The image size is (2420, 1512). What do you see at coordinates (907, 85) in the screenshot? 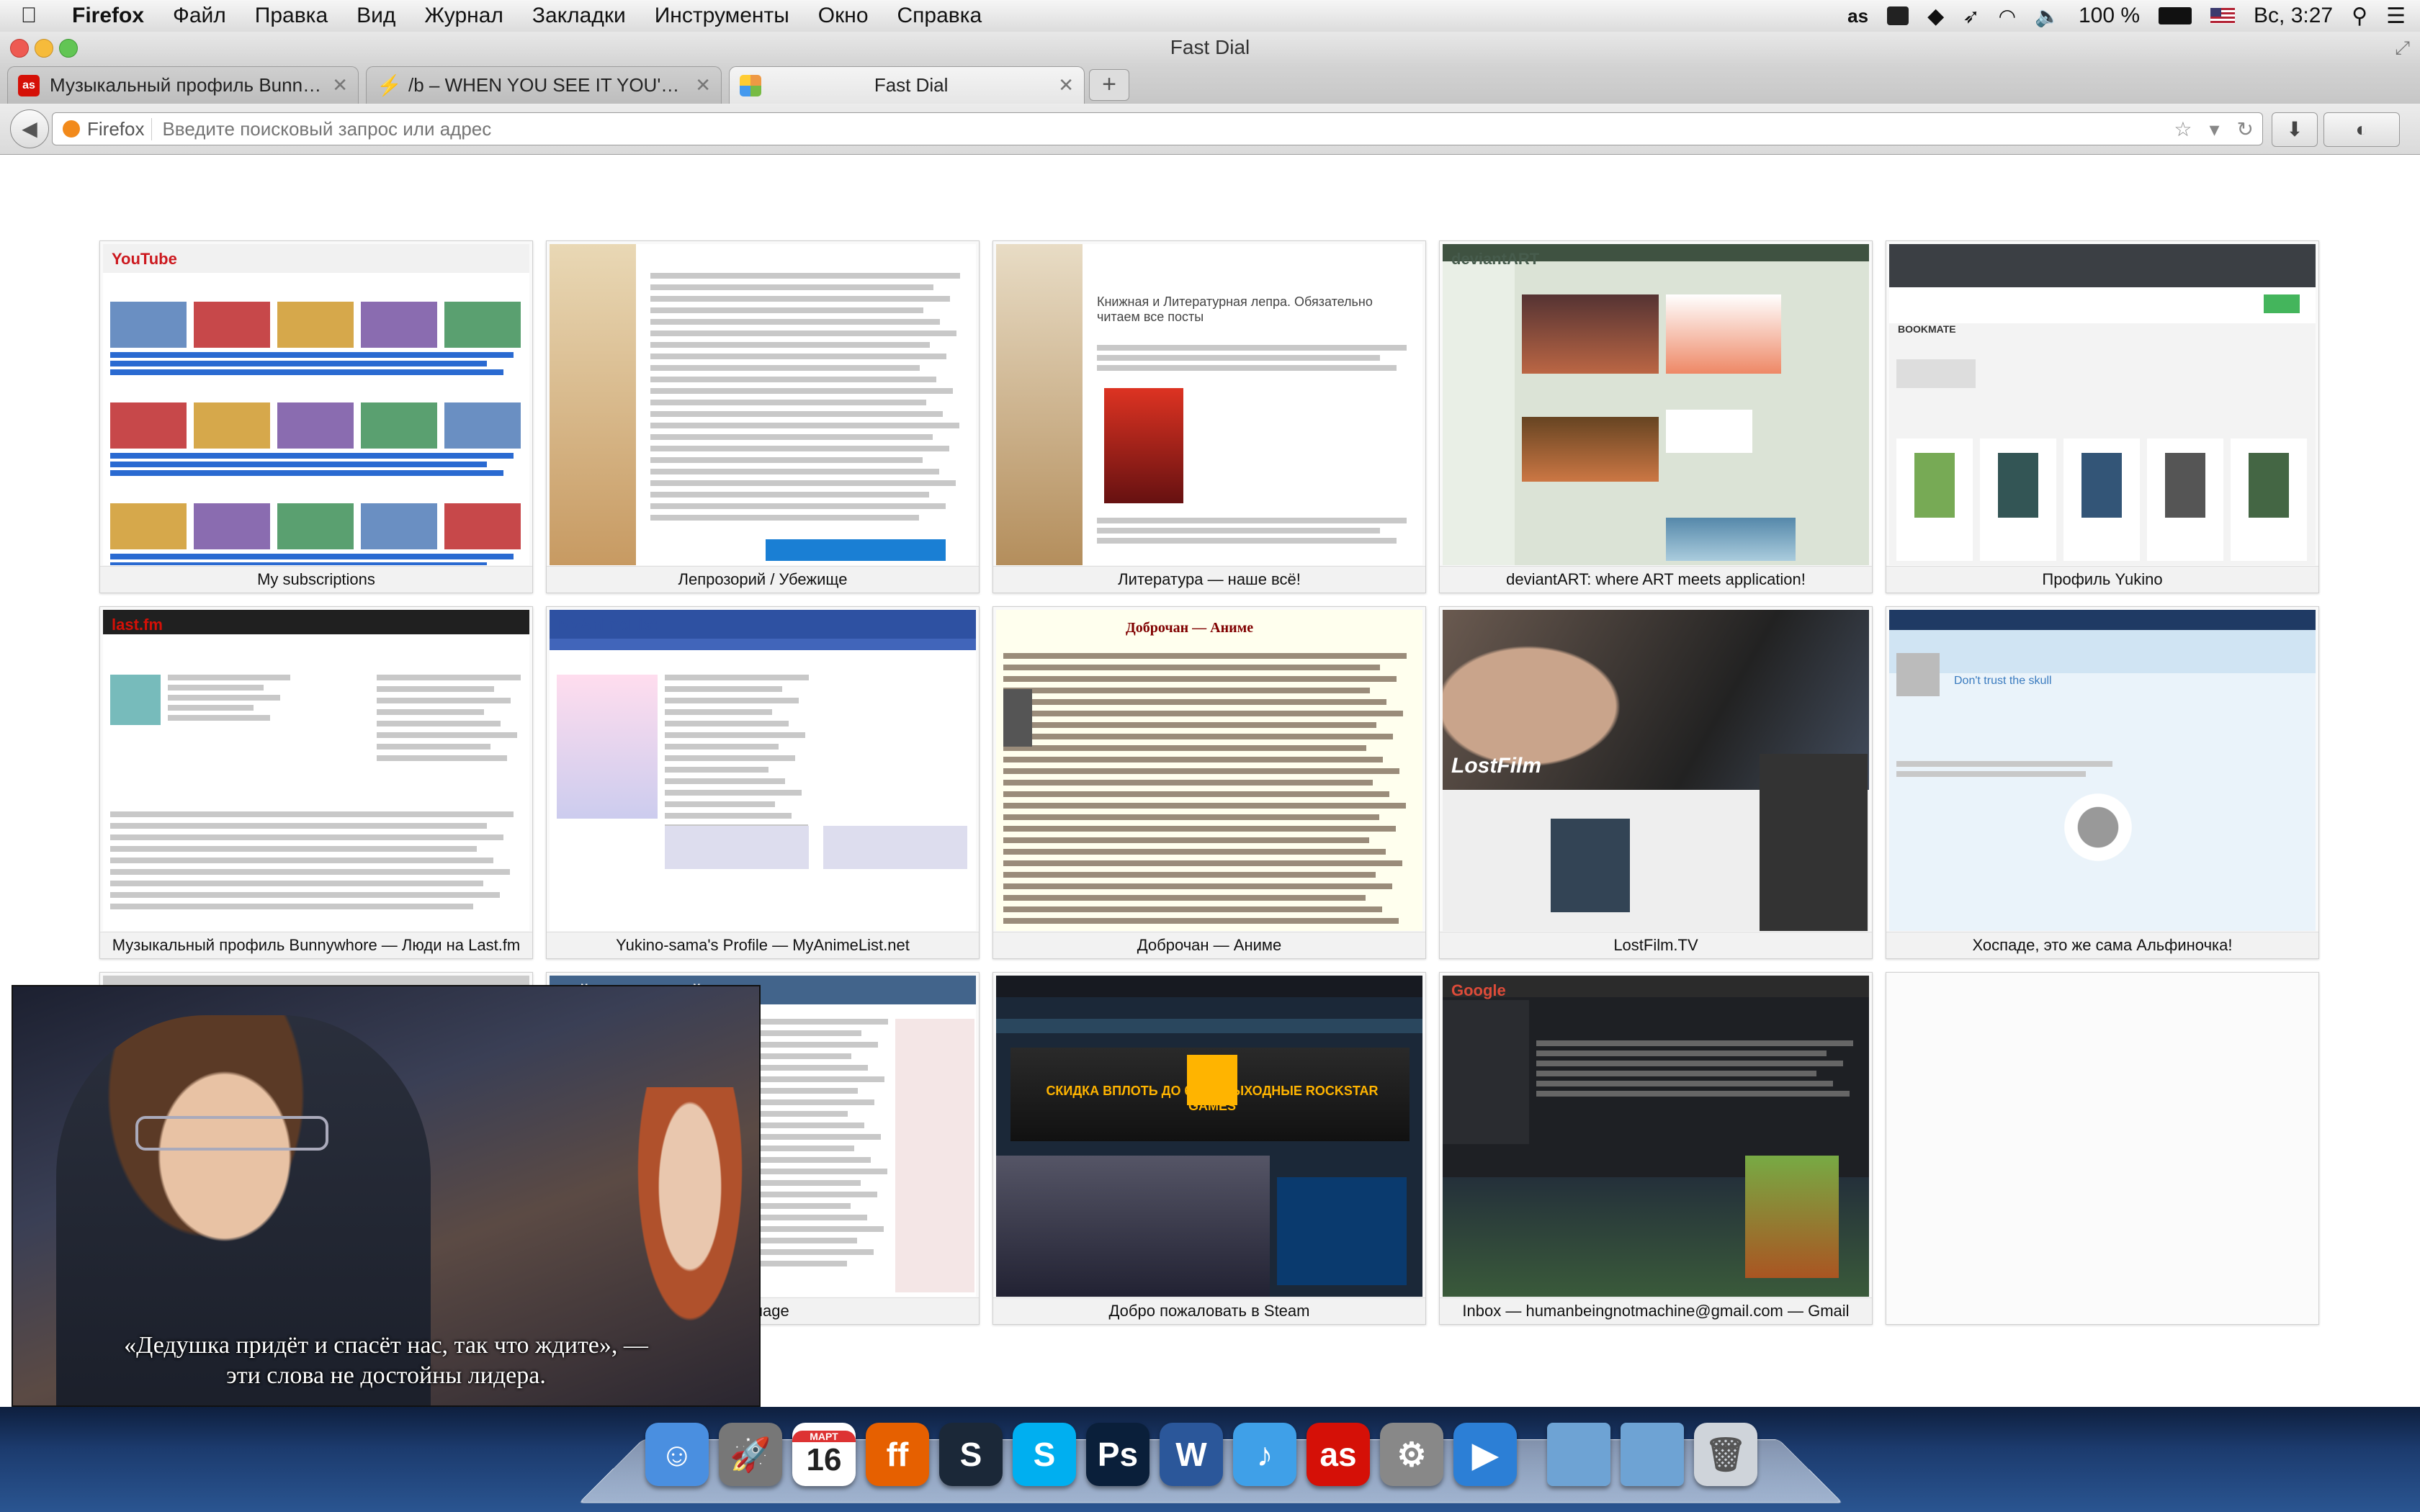
I see `tab-fast-dial: Fast Dial ✕` at bounding box center [907, 85].